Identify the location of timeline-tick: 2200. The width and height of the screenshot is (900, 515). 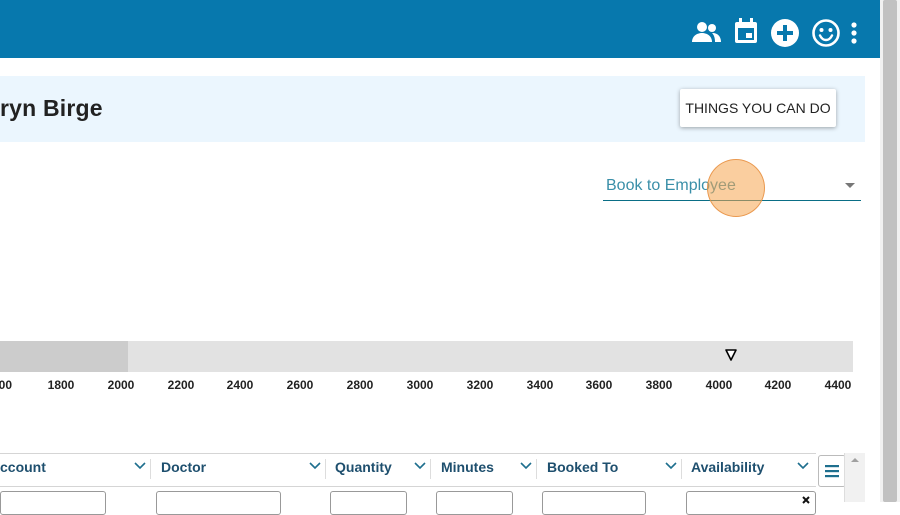
(181, 385).